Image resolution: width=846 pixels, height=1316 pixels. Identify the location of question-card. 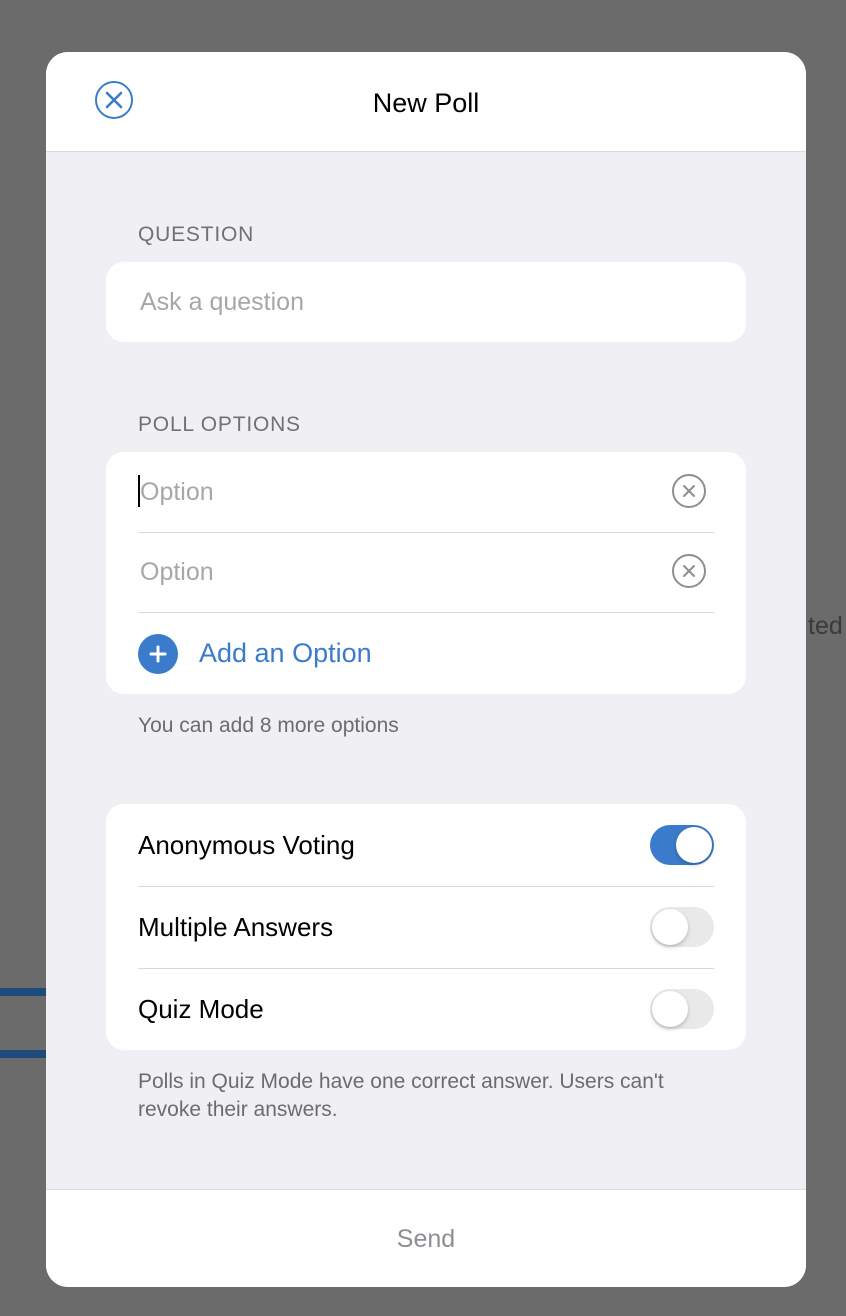
(426, 302).